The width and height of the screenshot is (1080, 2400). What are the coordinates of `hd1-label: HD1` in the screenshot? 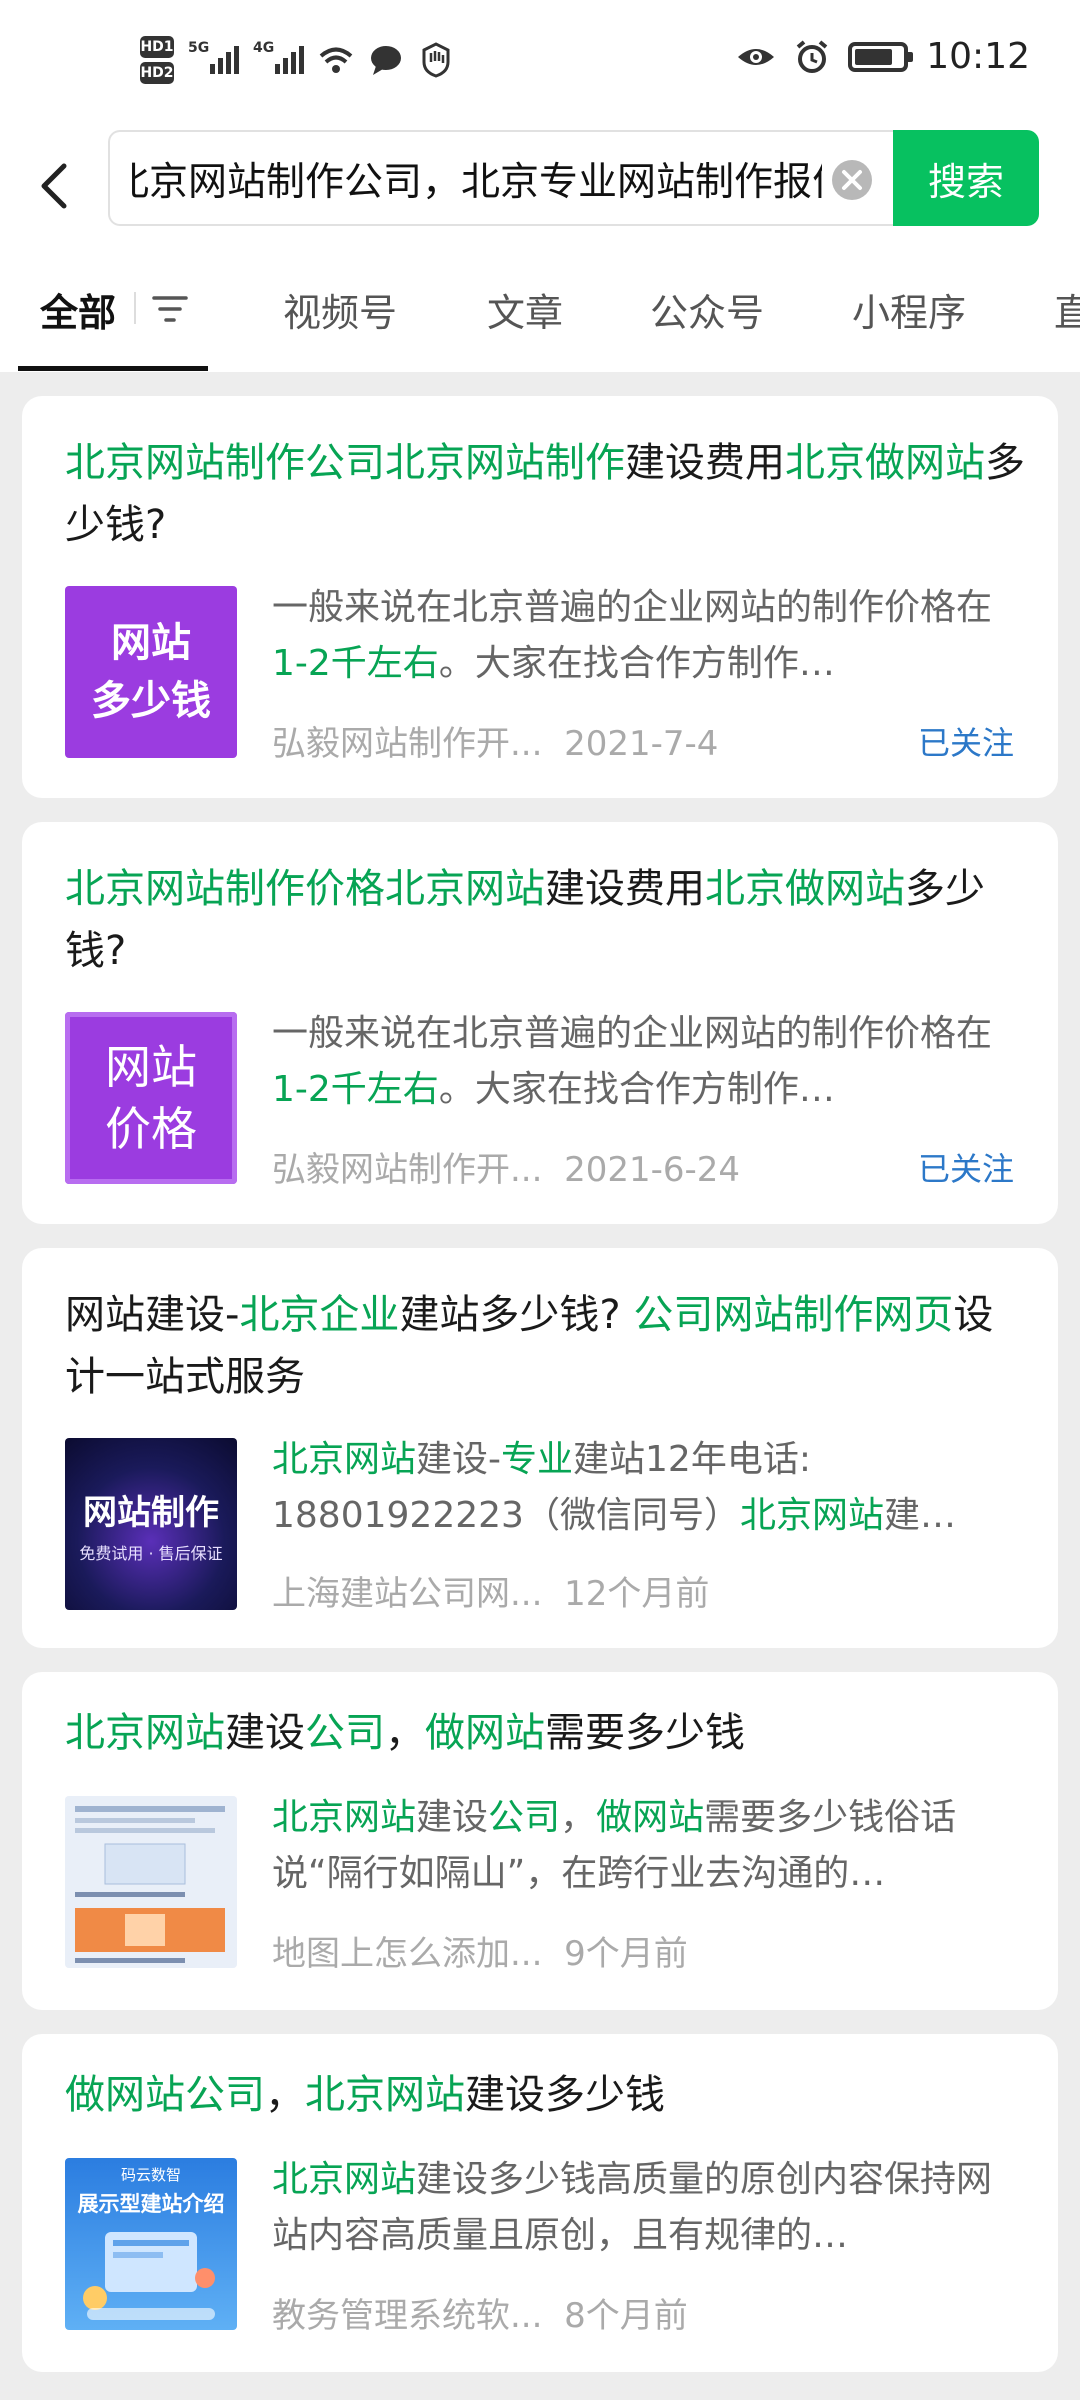 It's located at (157, 47).